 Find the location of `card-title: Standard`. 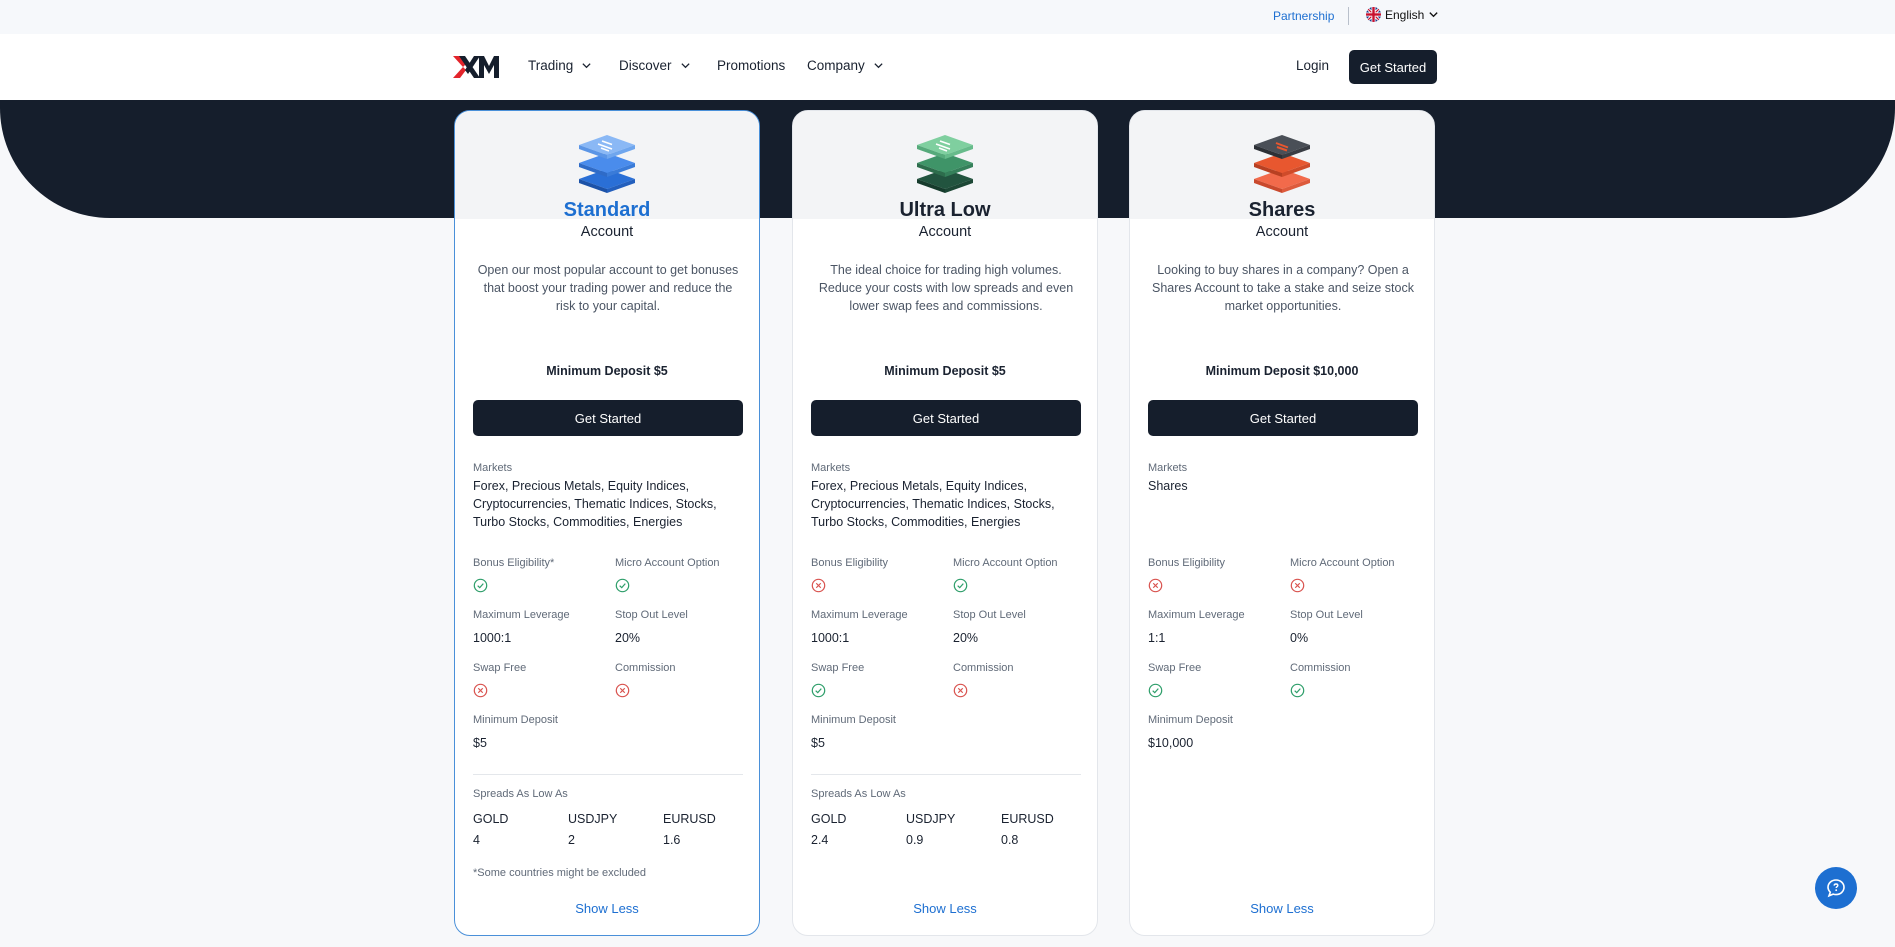

card-title: Standard is located at coordinates (607, 210).